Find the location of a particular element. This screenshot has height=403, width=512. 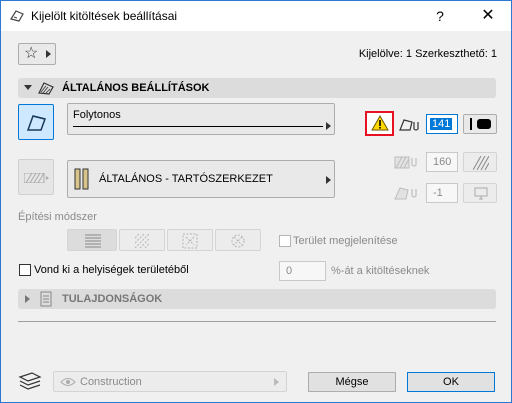

background-pen-field: 160 is located at coordinates (442, 162).